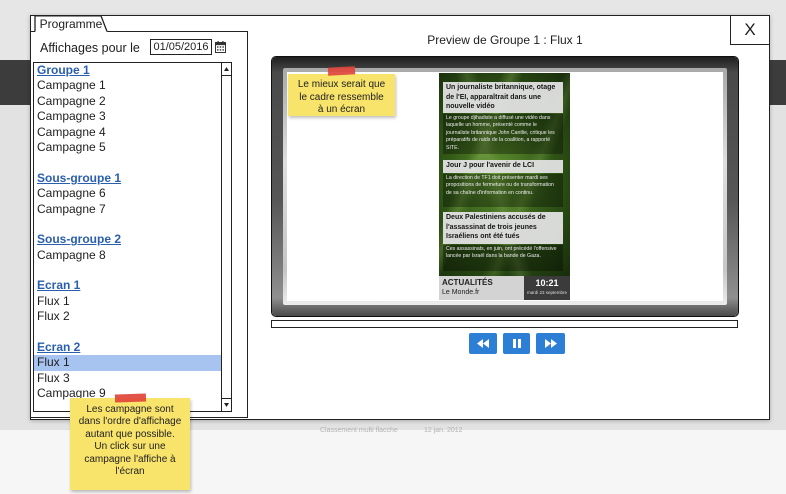 The height and width of the screenshot is (494, 786). What do you see at coordinates (128, 147) in the screenshot?
I see `list-item: Campagne 5` at bounding box center [128, 147].